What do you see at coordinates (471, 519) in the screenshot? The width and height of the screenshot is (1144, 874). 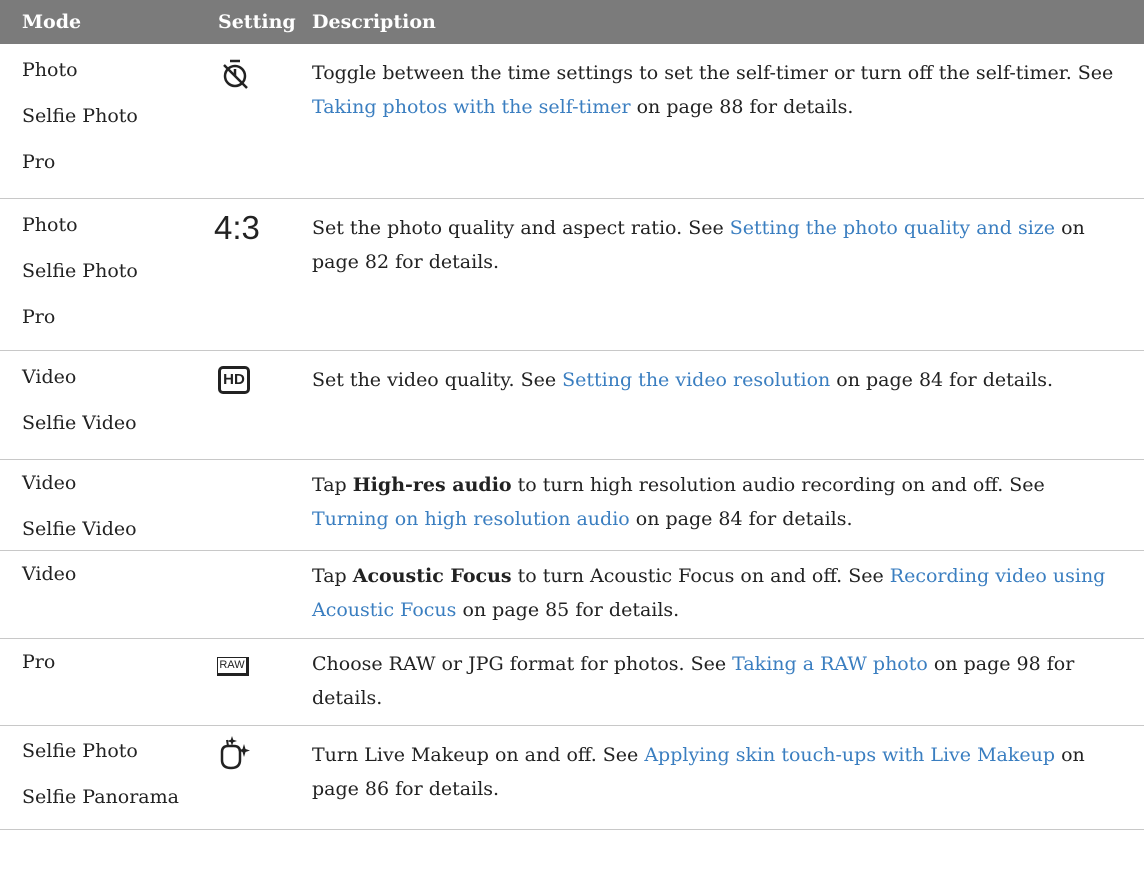 I see `cross-reference-link: Turning on high resolution audio` at bounding box center [471, 519].